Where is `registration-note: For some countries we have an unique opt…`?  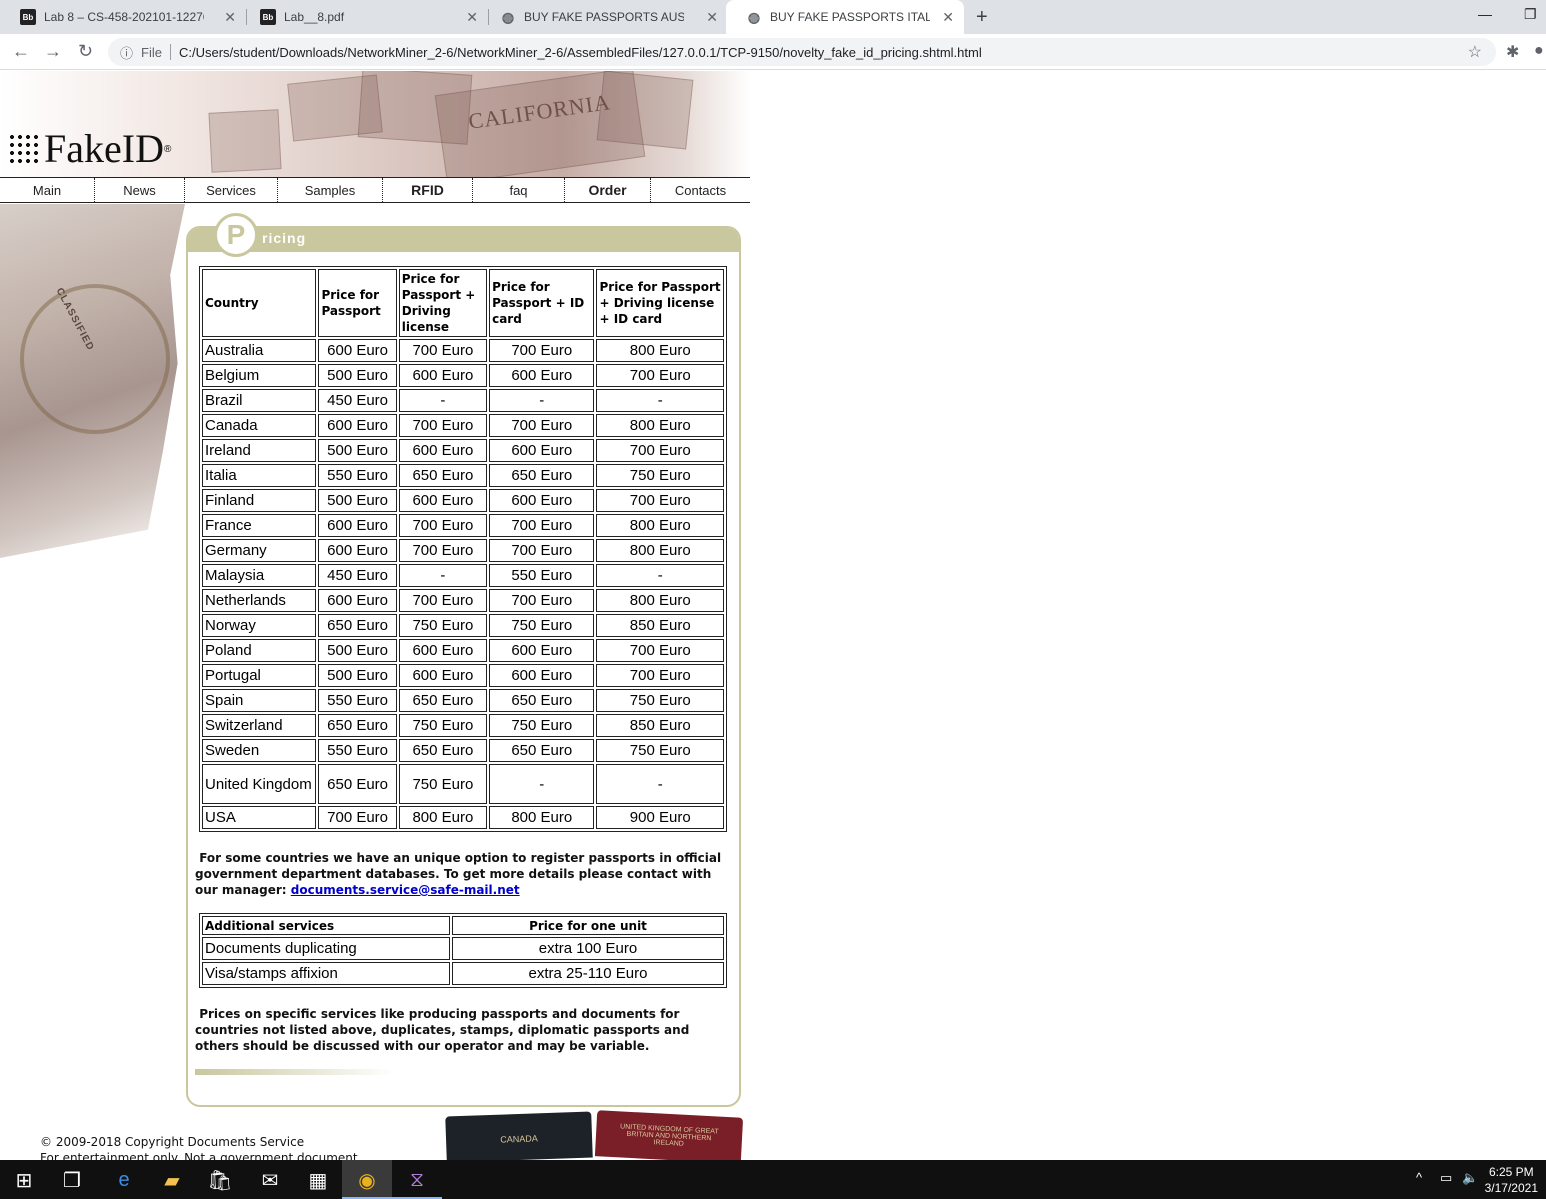
registration-note: For some countries we have an unique opt… is located at coordinates (462, 874).